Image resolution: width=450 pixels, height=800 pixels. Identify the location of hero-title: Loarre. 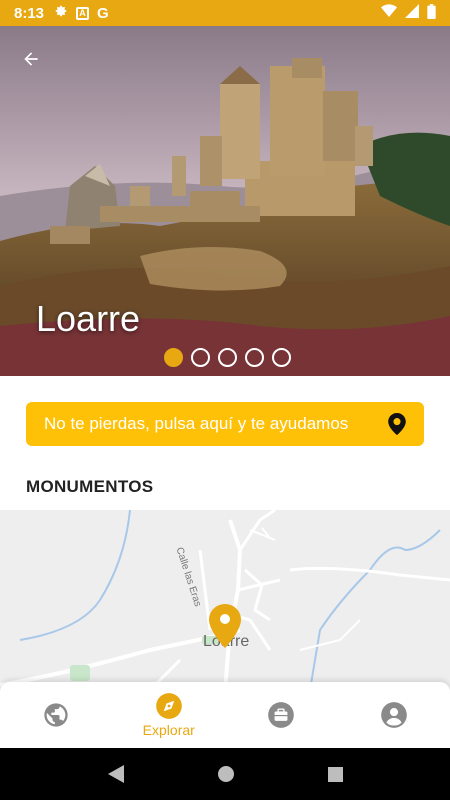
(88, 318).